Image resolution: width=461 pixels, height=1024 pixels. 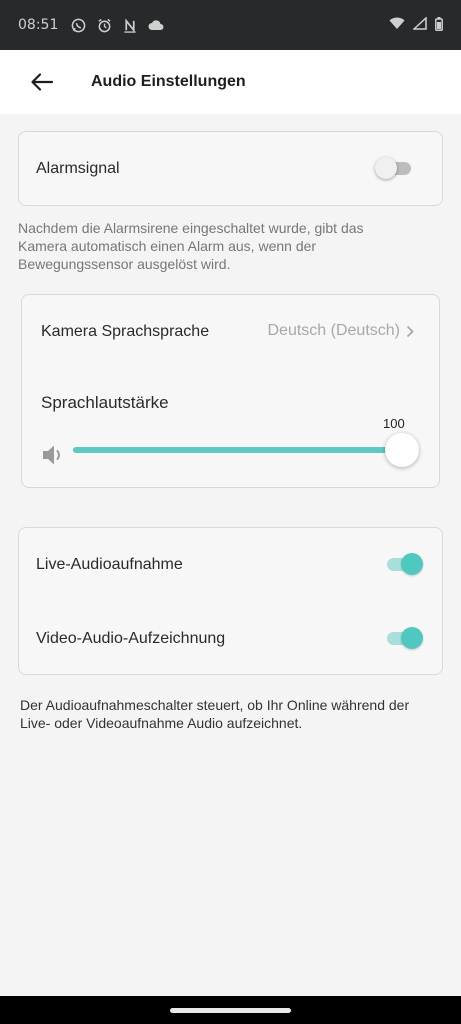 What do you see at coordinates (78, 25) in the screenshot?
I see `whatsapp-icon` at bounding box center [78, 25].